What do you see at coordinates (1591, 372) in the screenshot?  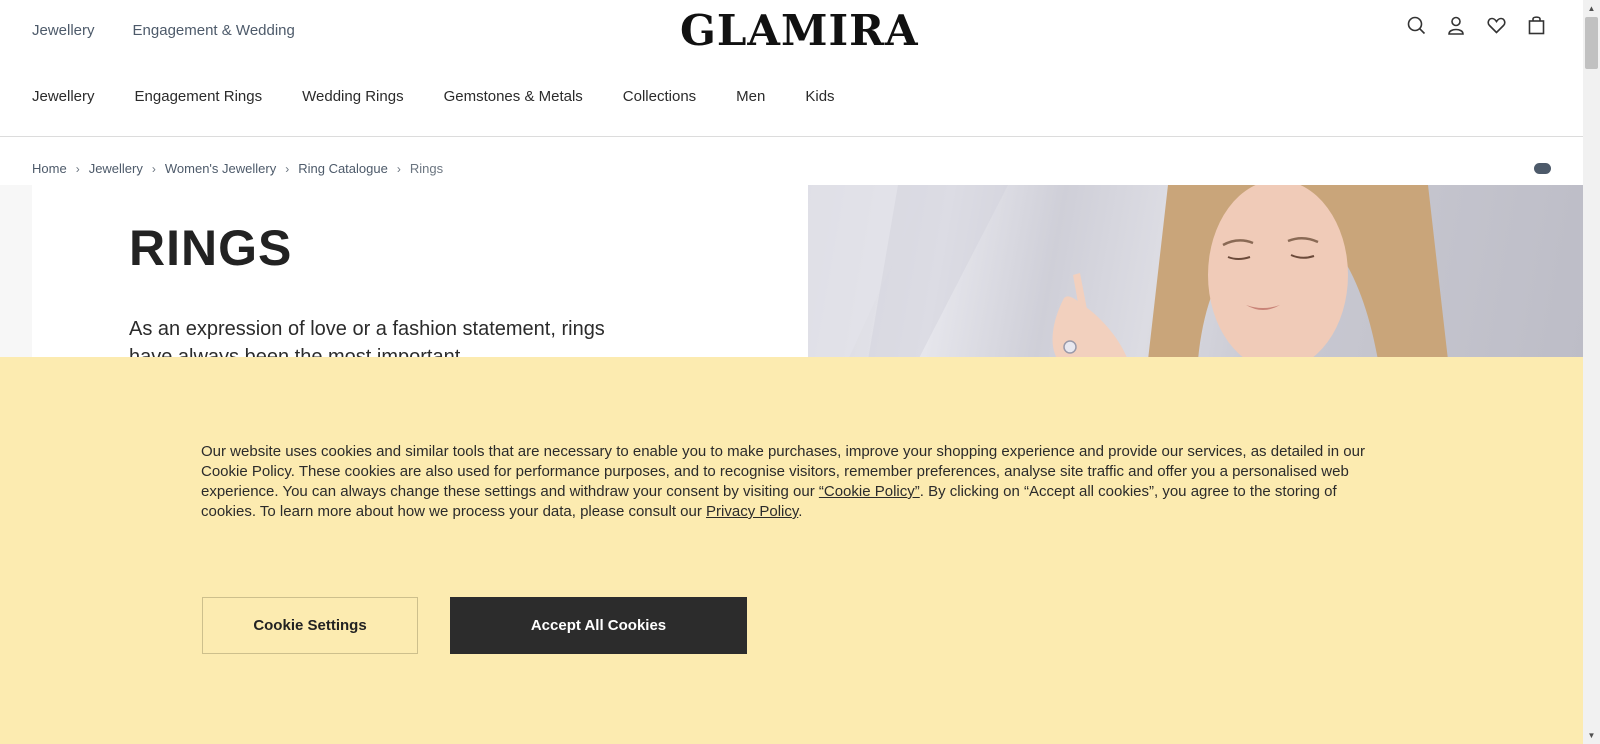 I see `scrollbar: ▲ ▼` at bounding box center [1591, 372].